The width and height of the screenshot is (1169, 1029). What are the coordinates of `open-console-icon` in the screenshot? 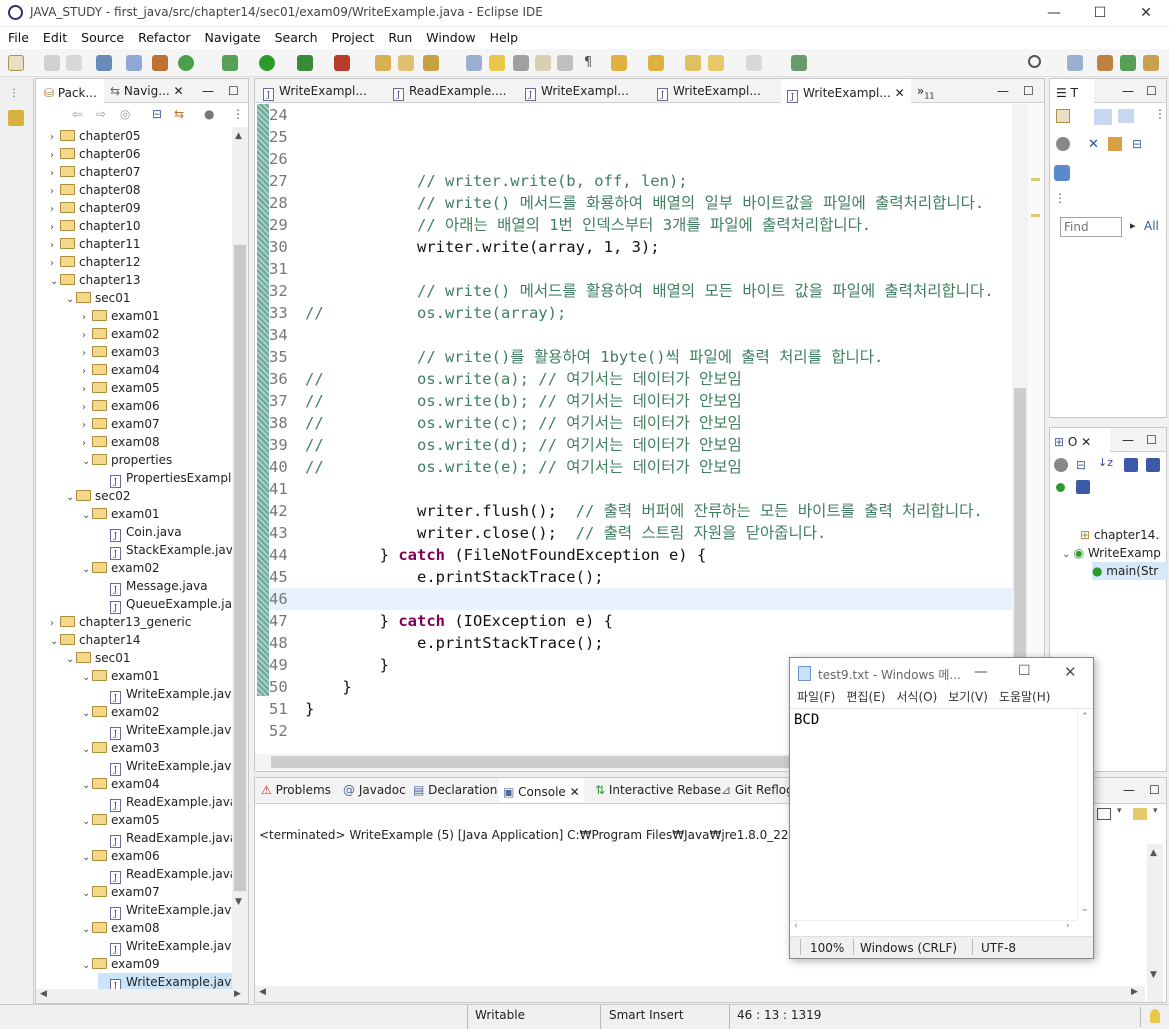 It's located at (1140, 814).